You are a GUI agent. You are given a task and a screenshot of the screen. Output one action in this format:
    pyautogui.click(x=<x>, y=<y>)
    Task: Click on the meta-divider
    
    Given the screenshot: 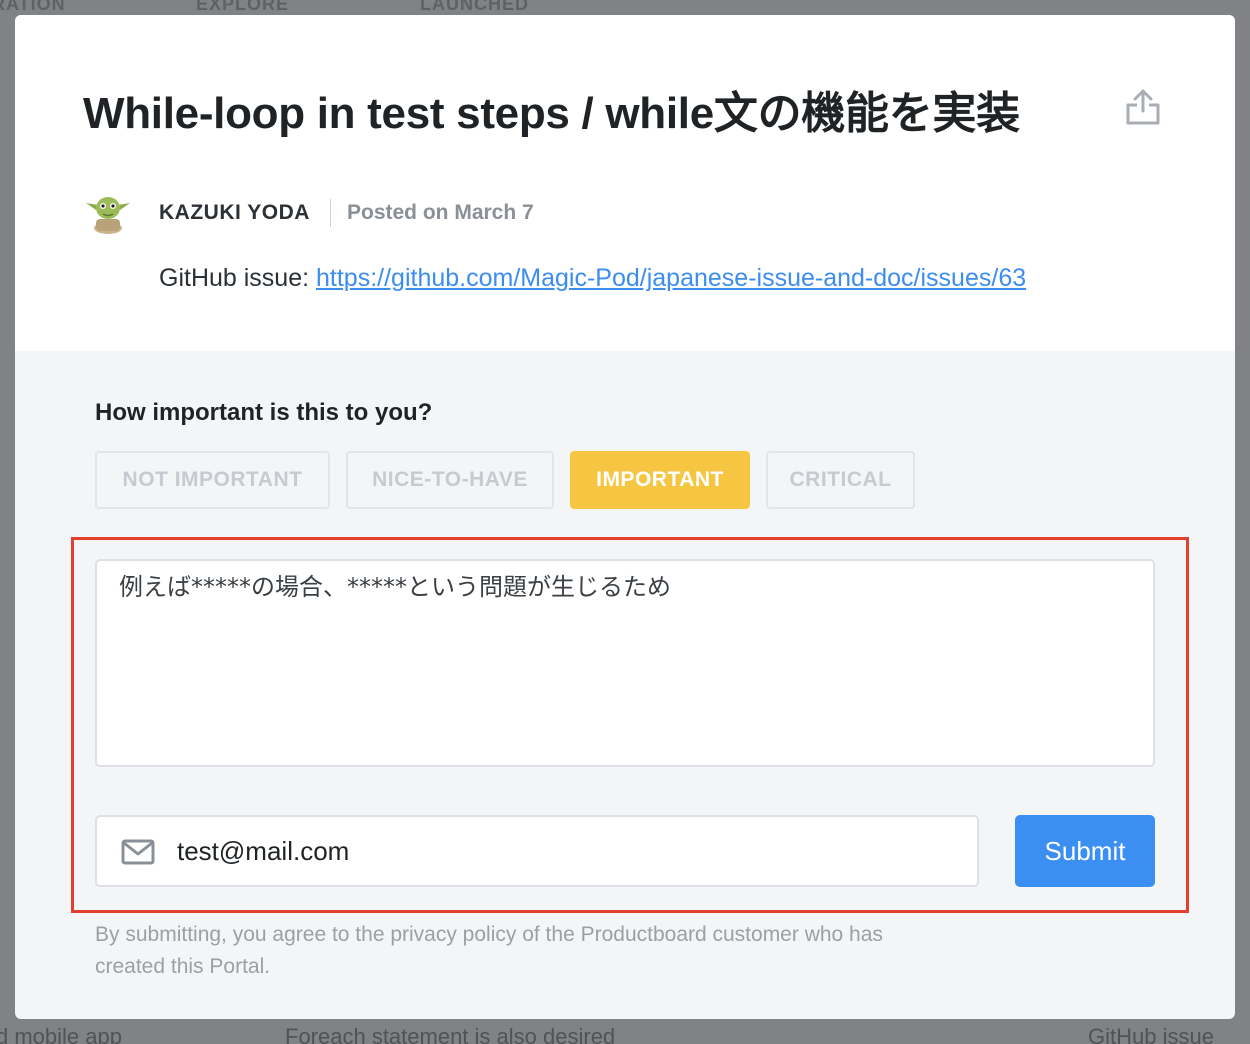 What is the action you would take?
    pyautogui.click(x=330, y=213)
    